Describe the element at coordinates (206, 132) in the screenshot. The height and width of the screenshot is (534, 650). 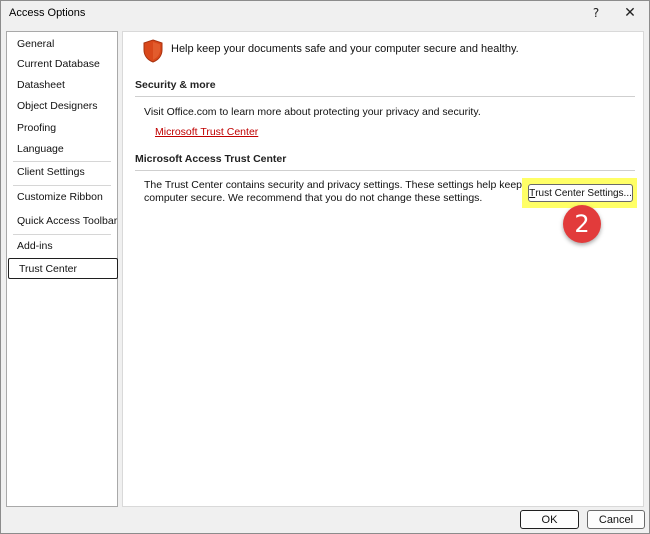
I see `microsoft-trust-center-link: Microsoft Trust Center` at that location.